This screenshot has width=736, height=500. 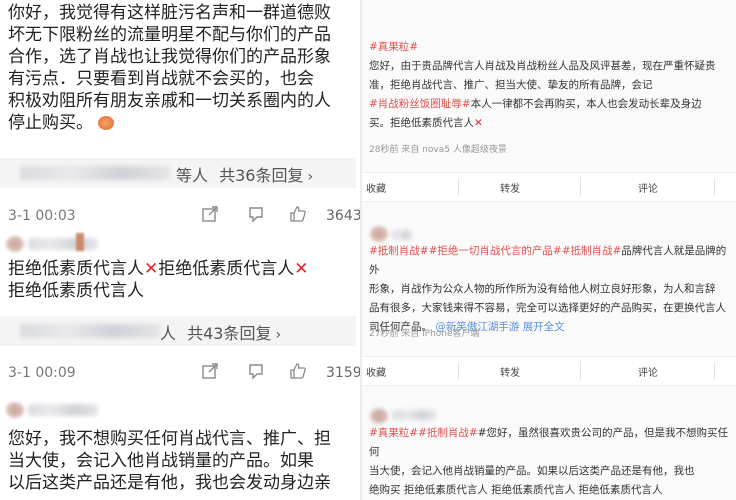 I want to click on reply-count-link: 人 共43条回复 ›, so click(x=220, y=332).